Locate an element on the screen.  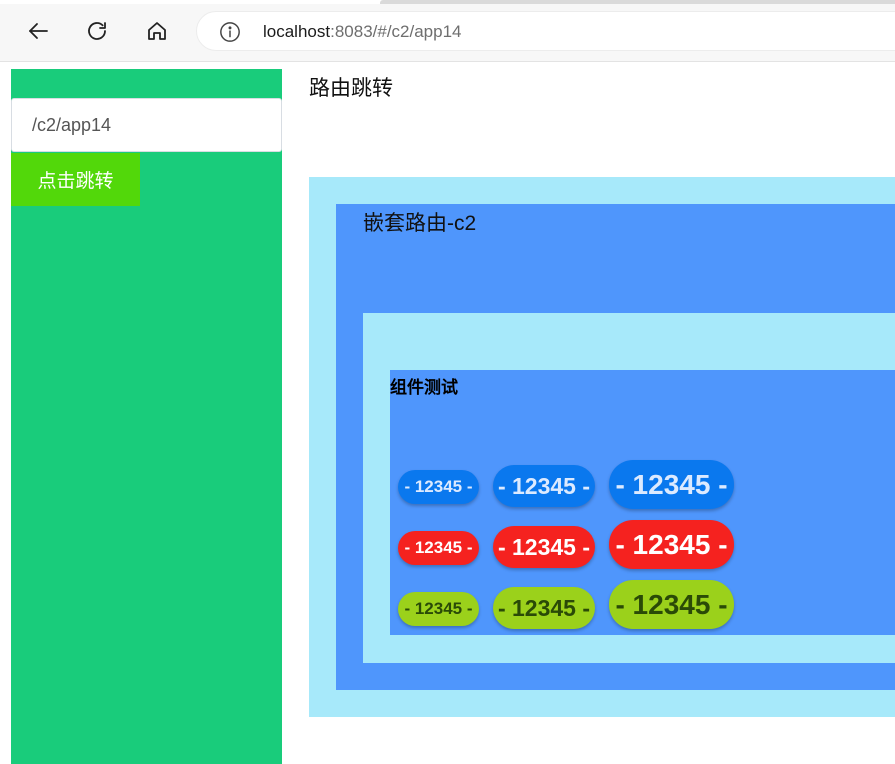
url-host: localhost is located at coordinates (297, 31).